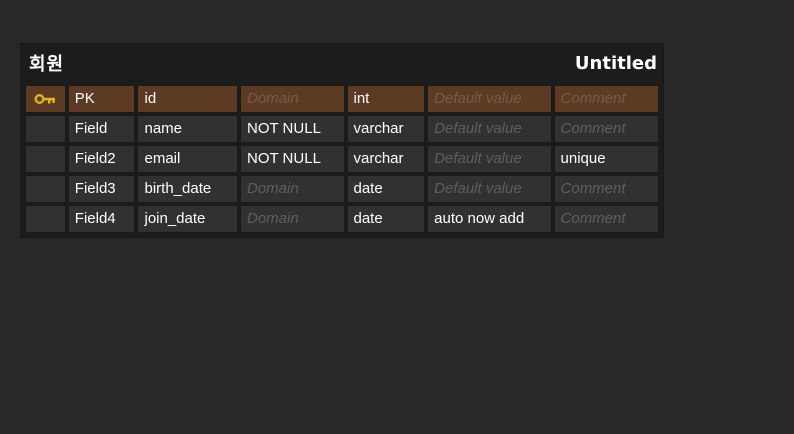  What do you see at coordinates (187, 189) in the screenshot?
I see `column-name: birth_date` at bounding box center [187, 189].